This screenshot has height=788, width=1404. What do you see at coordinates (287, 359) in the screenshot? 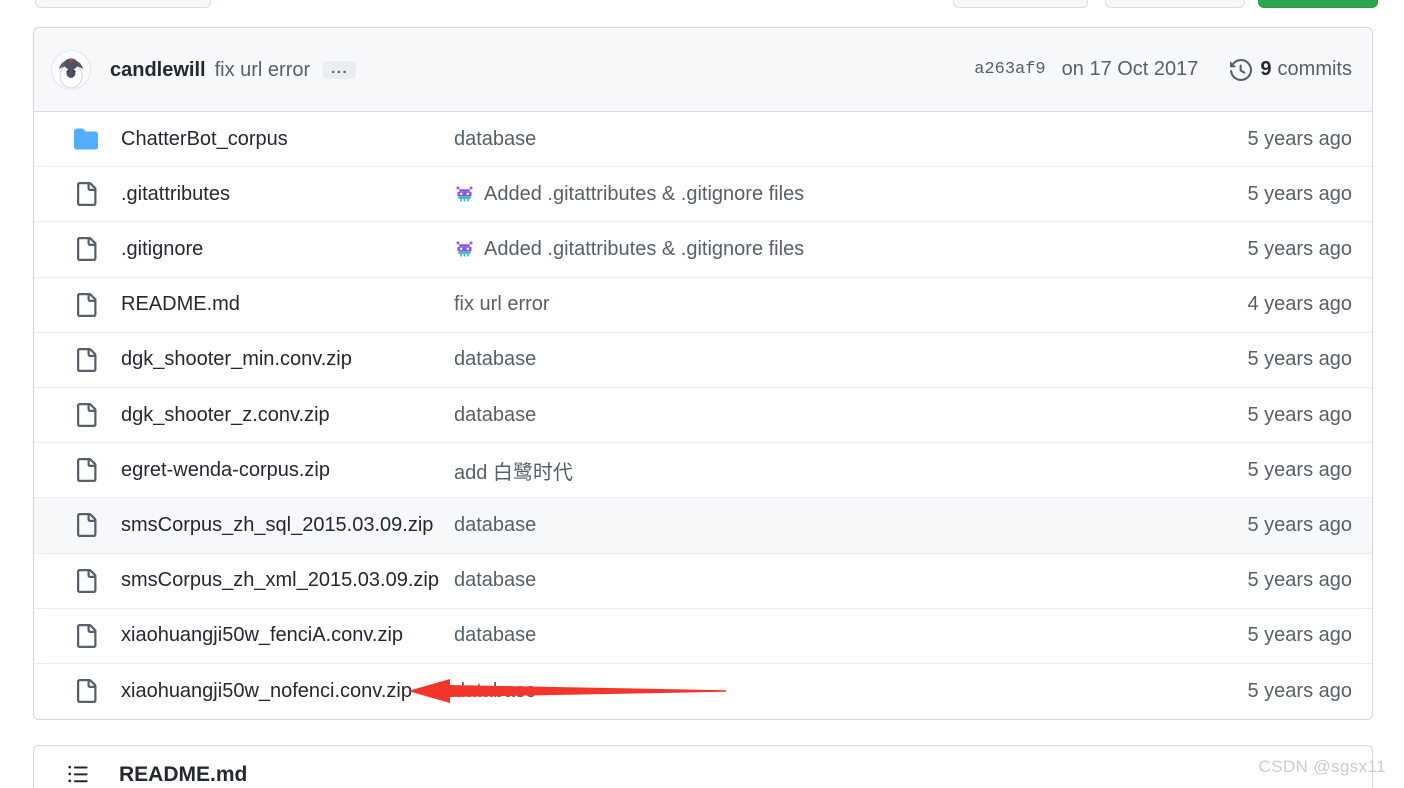
I see `file-name-link: dgk_shooter_min.conv.zip` at bounding box center [287, 359].